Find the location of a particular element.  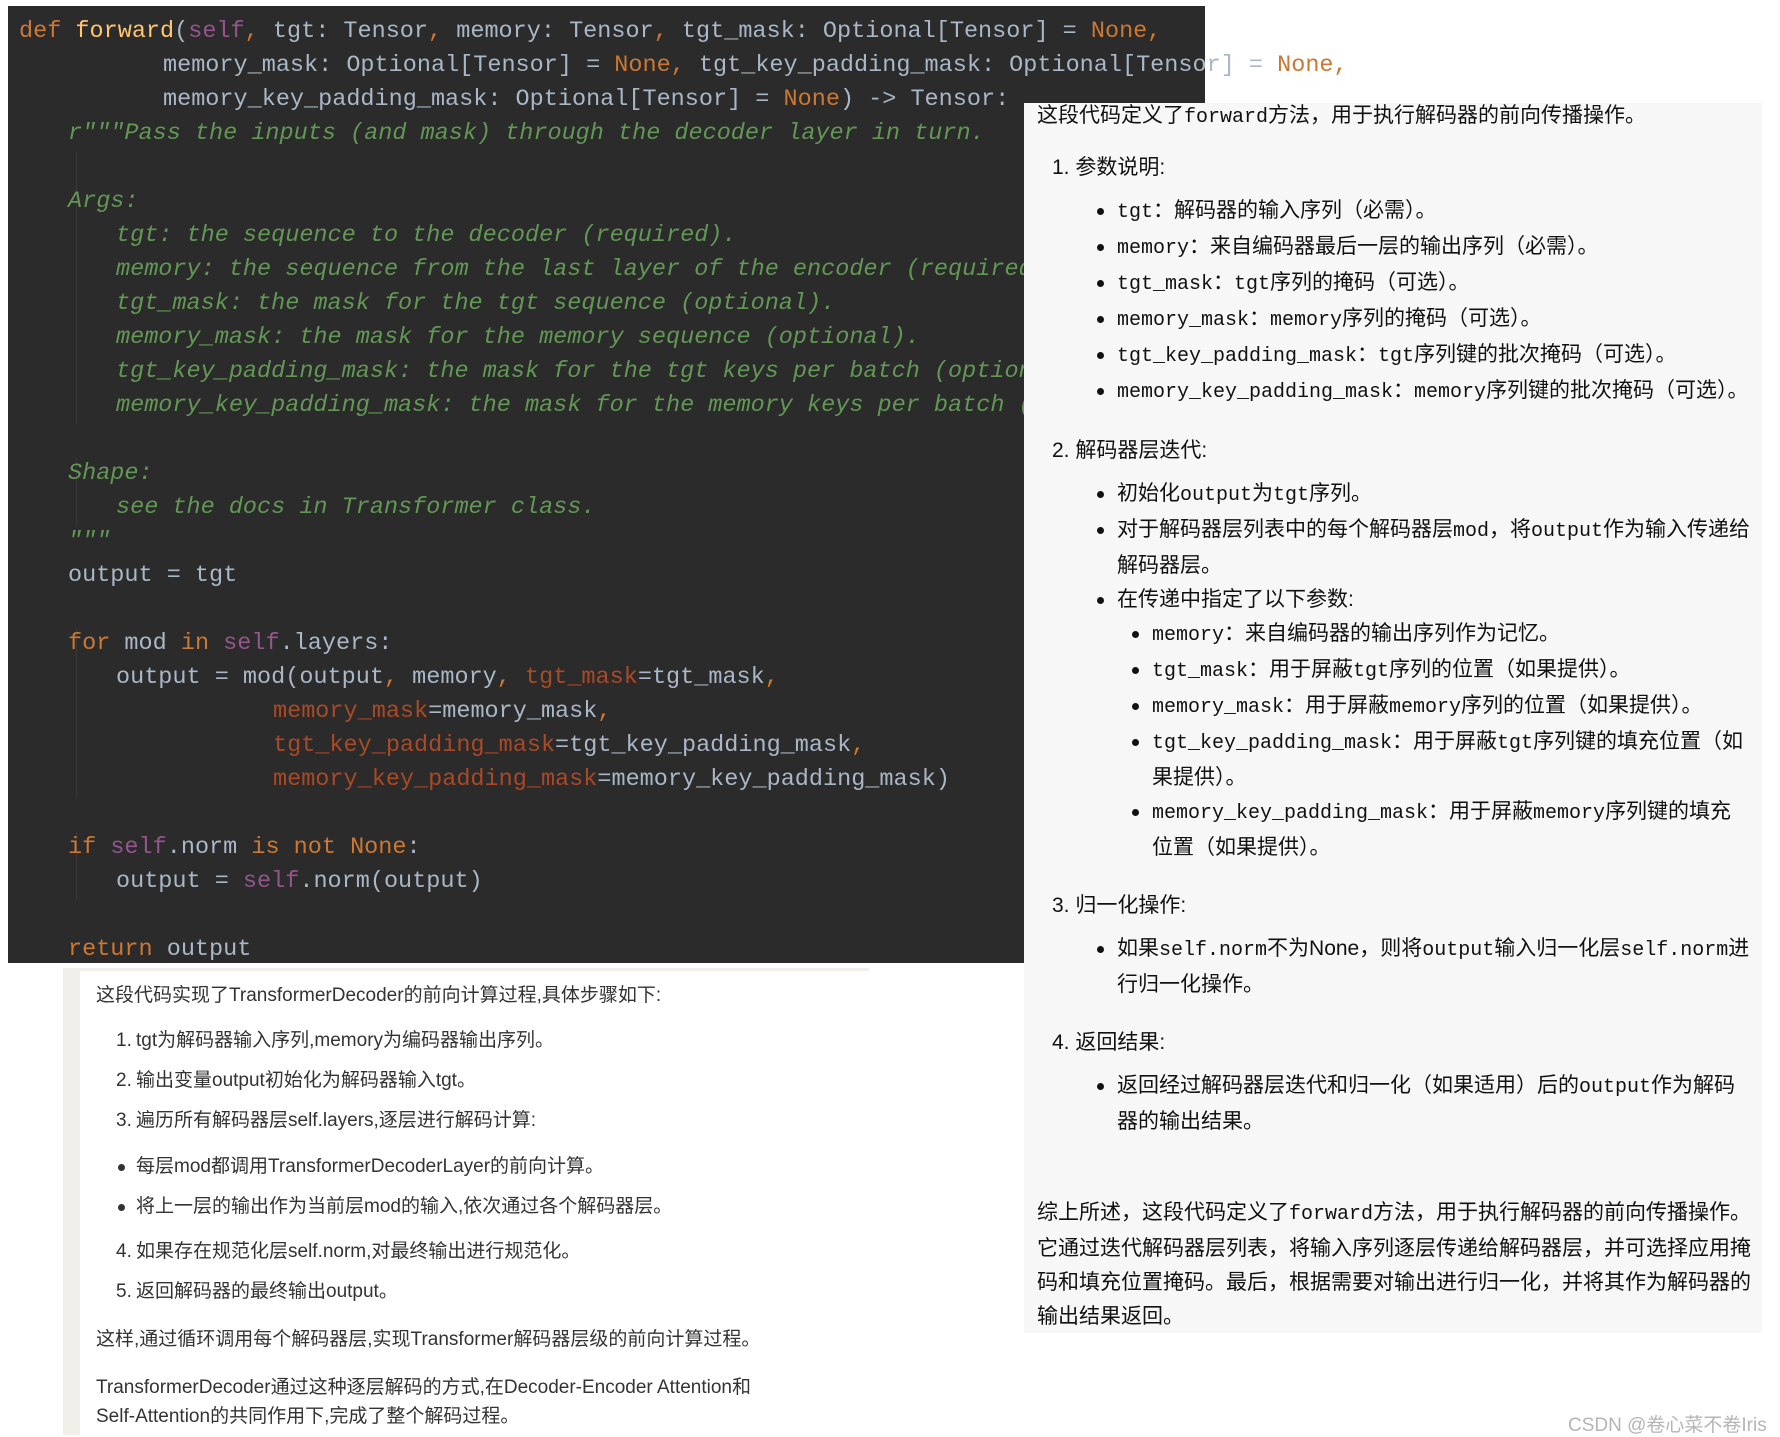

text-run: 这段代码定义了 is located at coordinates (1110, 115).